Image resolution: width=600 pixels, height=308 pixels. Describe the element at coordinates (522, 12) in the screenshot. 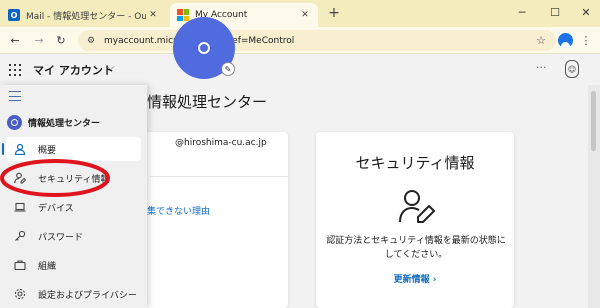

I see `minimize-button: ─` at that location.